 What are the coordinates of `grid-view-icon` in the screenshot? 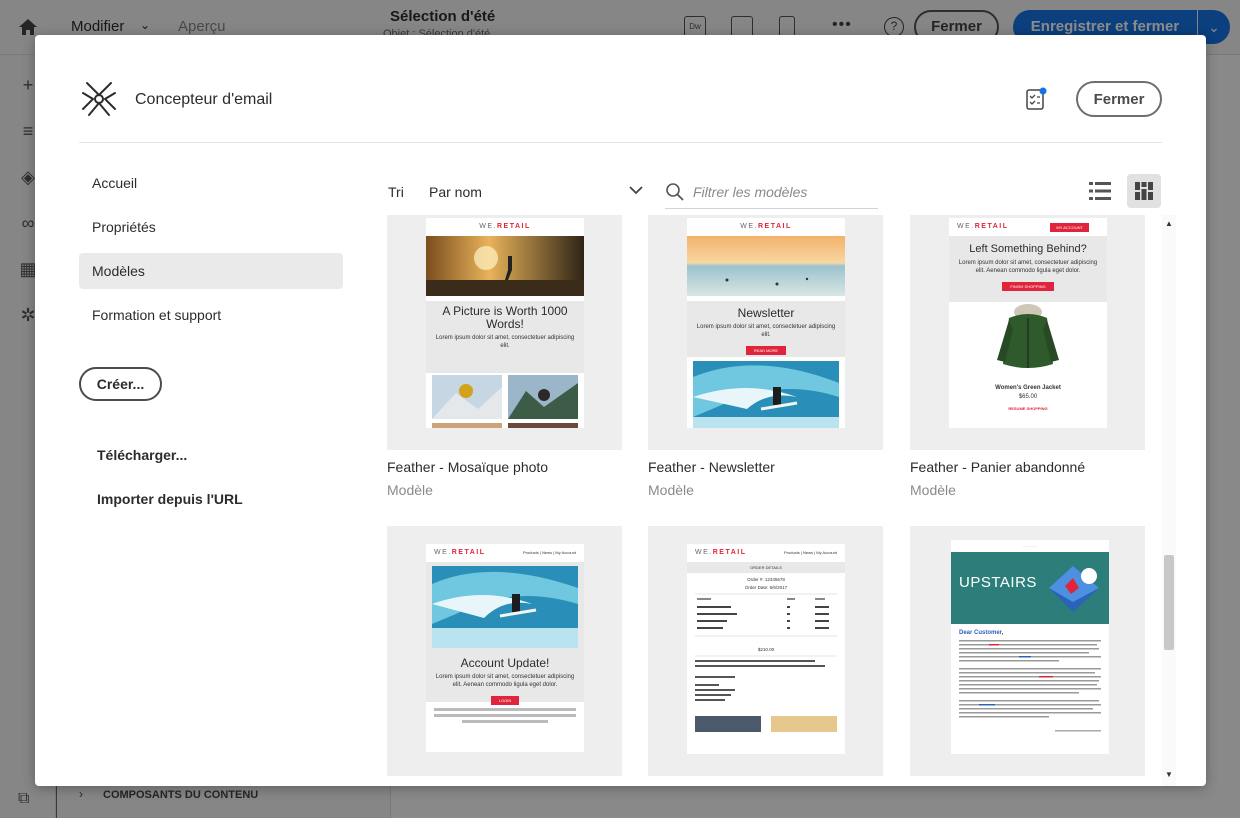 It's located at (1144, 191).